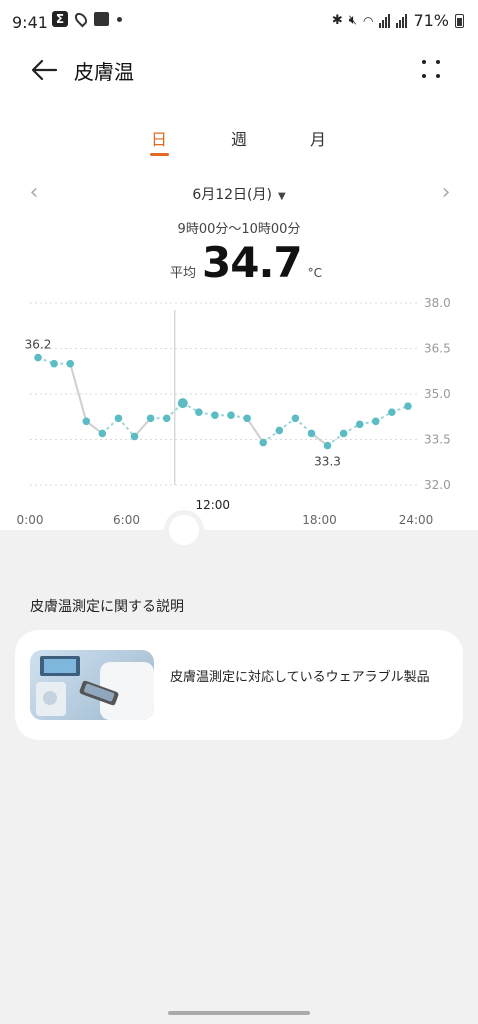 Image resolution: width=478 pixels, height=1024 pixels. Describe the element at coordinates (30, 22) in the screenshot. I see `status-time: 9:41` at that location.